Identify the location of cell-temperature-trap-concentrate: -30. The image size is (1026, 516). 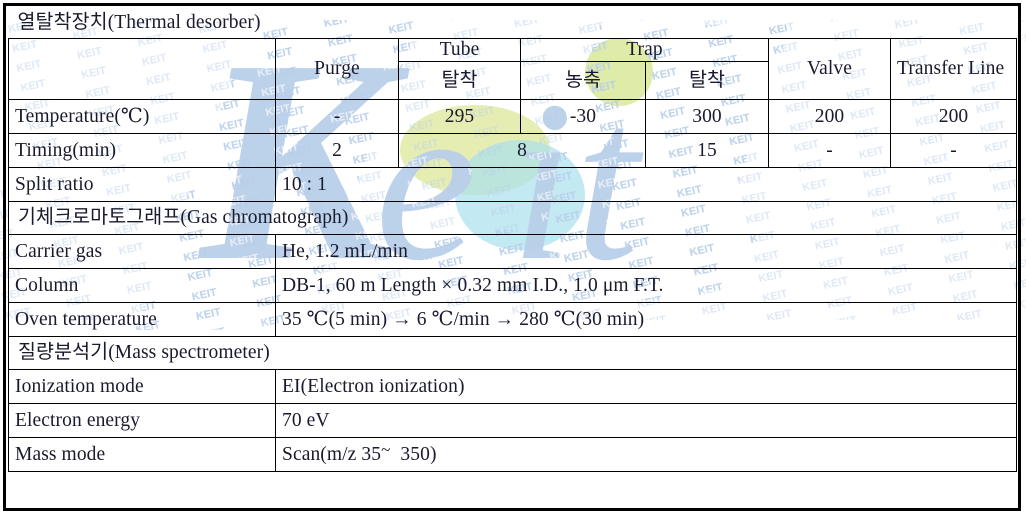
(583, 117).